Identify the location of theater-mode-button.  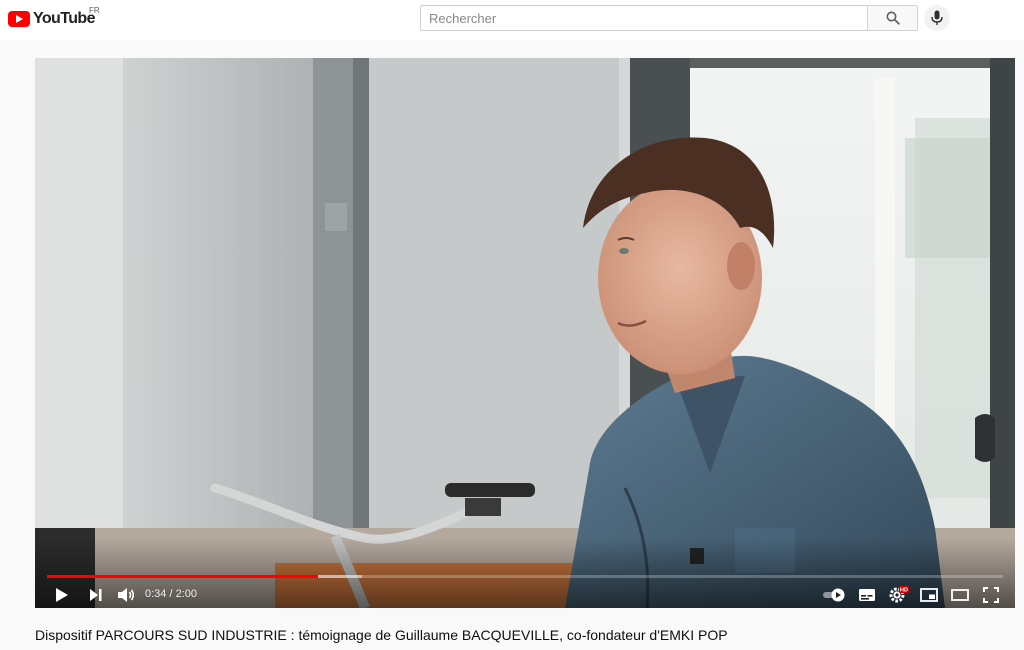
(960, 595).